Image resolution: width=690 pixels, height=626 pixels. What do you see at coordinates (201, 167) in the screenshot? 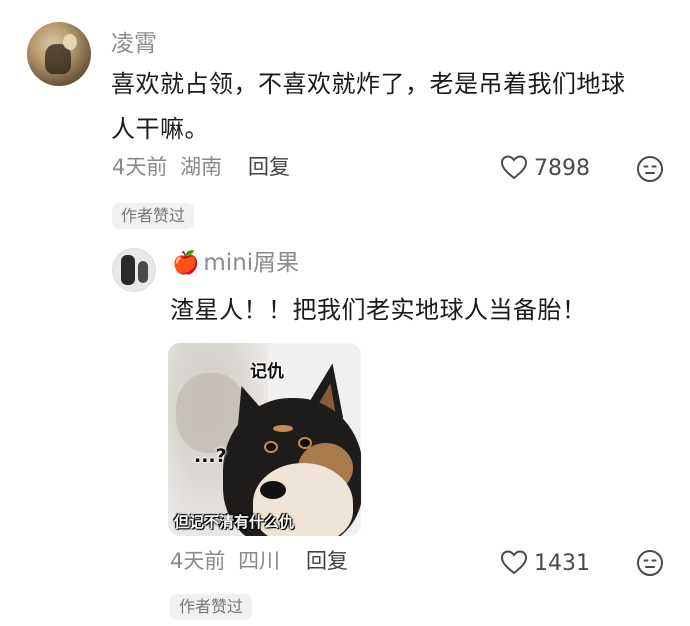
I see `location: 湖南` at bounding box center [201, 167].